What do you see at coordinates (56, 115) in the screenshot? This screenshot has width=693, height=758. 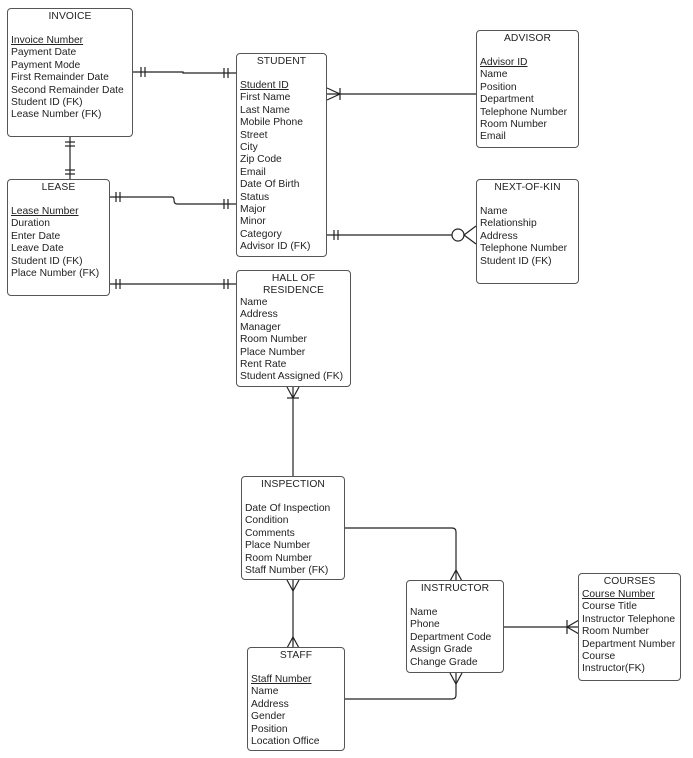 I see `attribute: Lease Number (FK)` at bounding box center [56, 115].